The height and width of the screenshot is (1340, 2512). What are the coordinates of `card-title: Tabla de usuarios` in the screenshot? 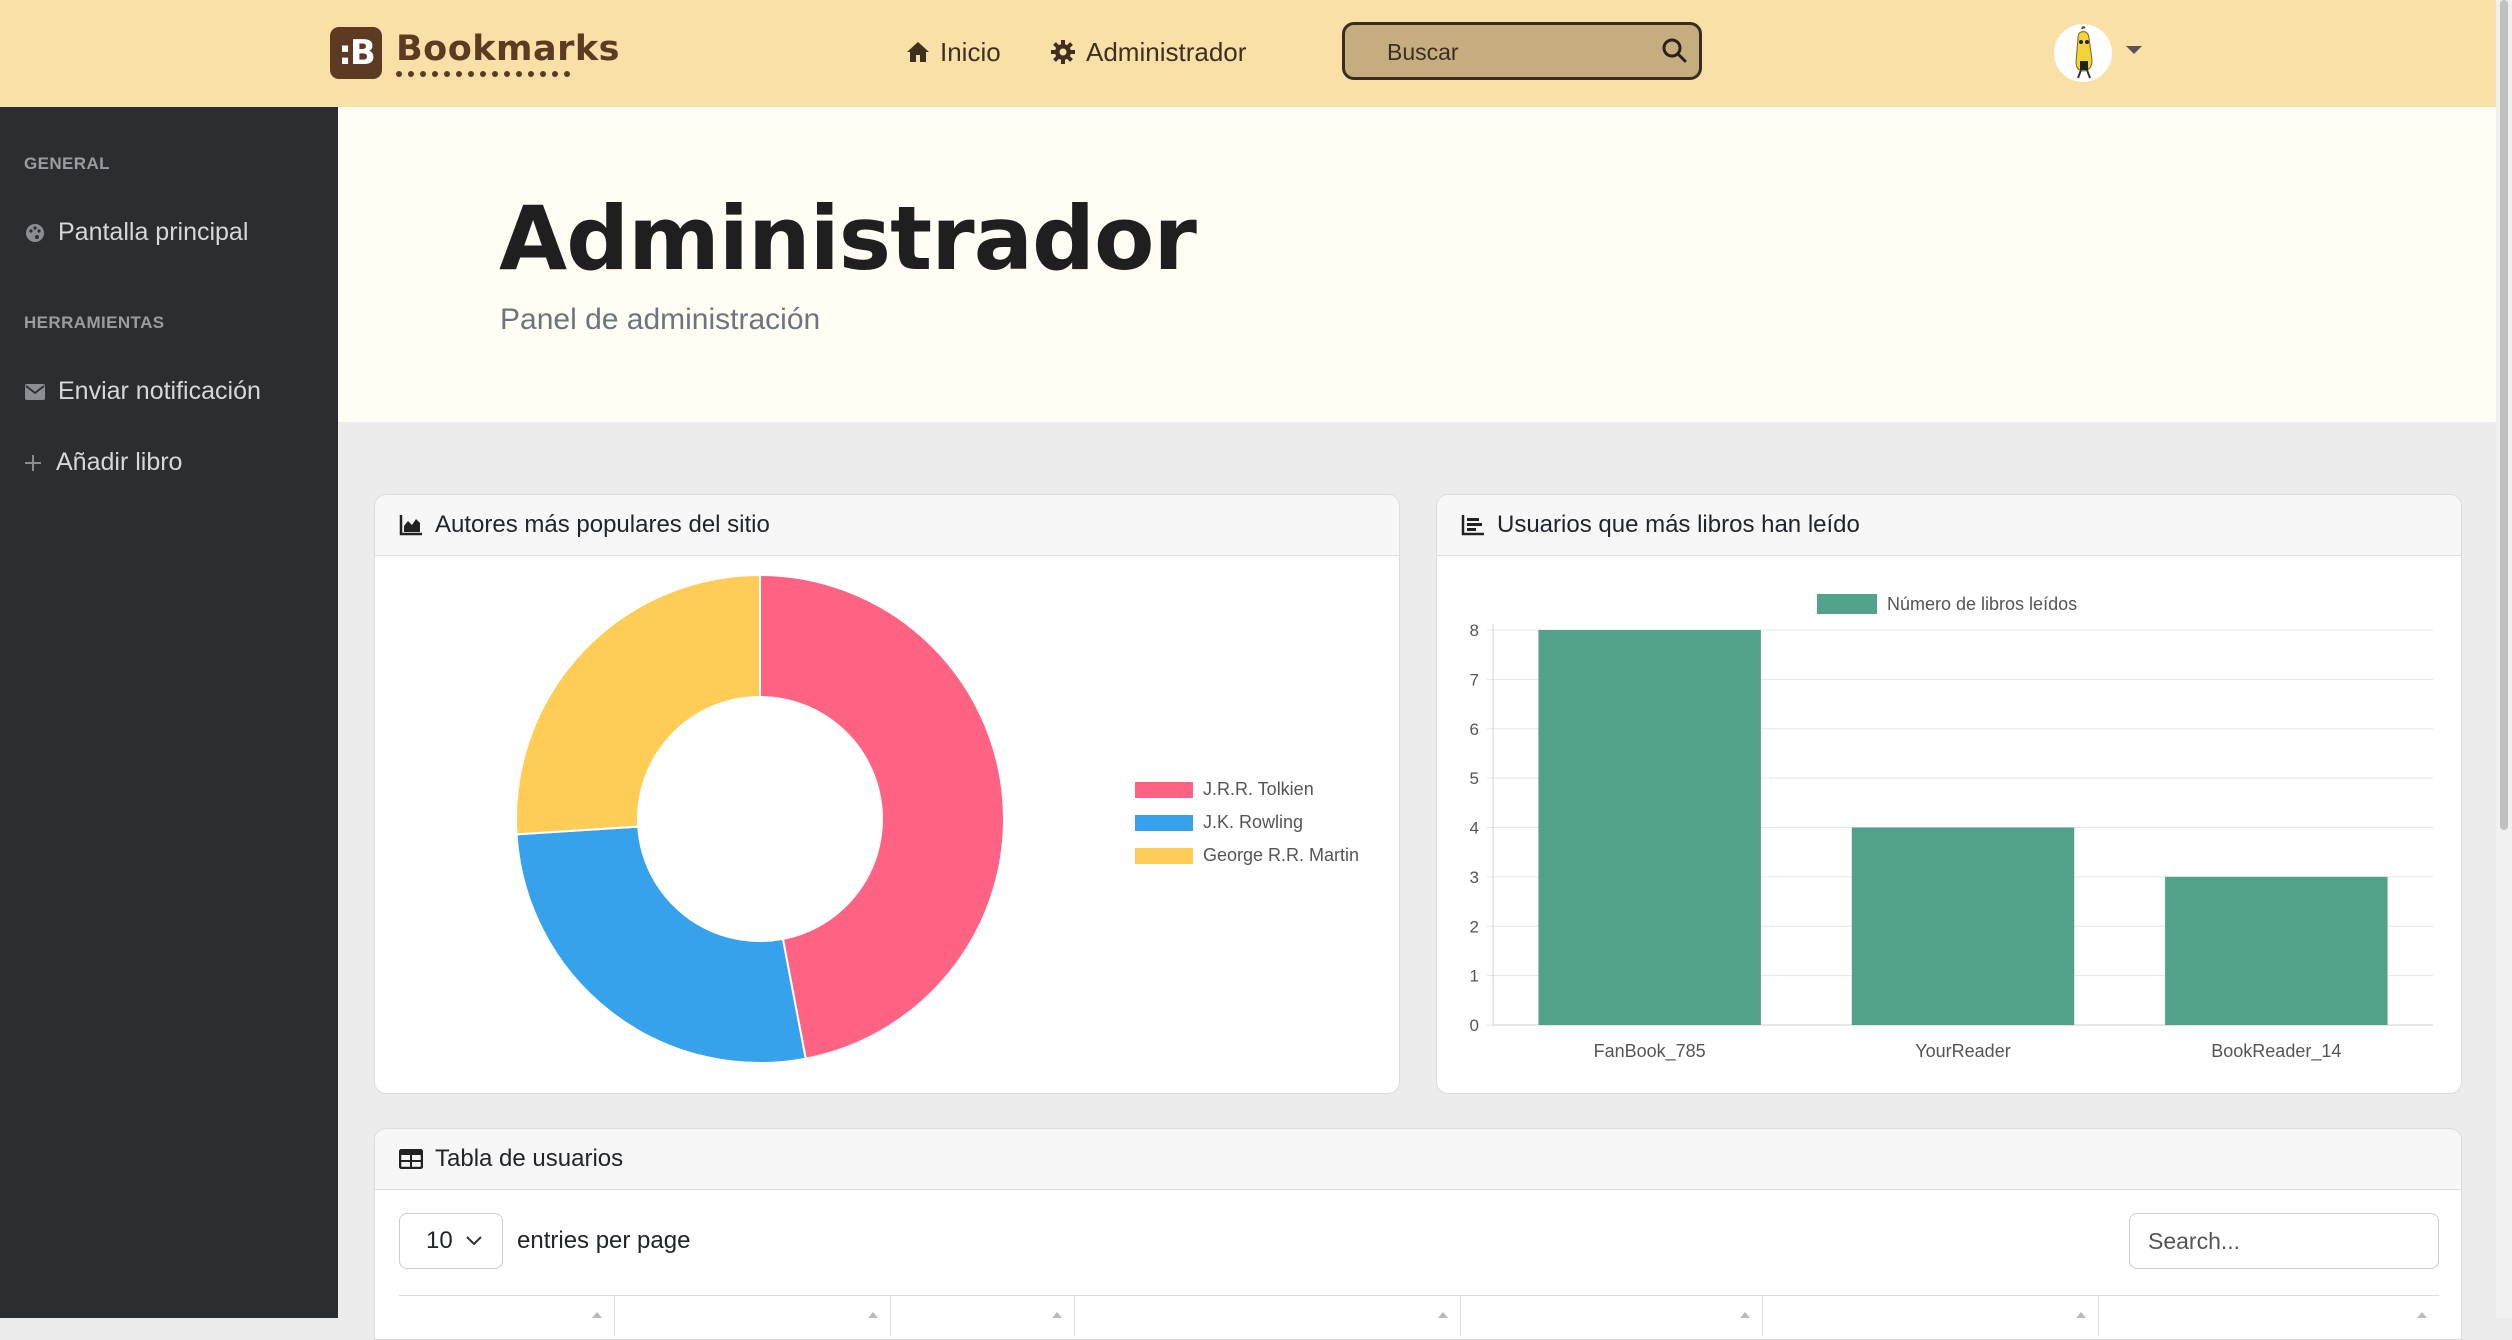 It's located at (529, 1158).